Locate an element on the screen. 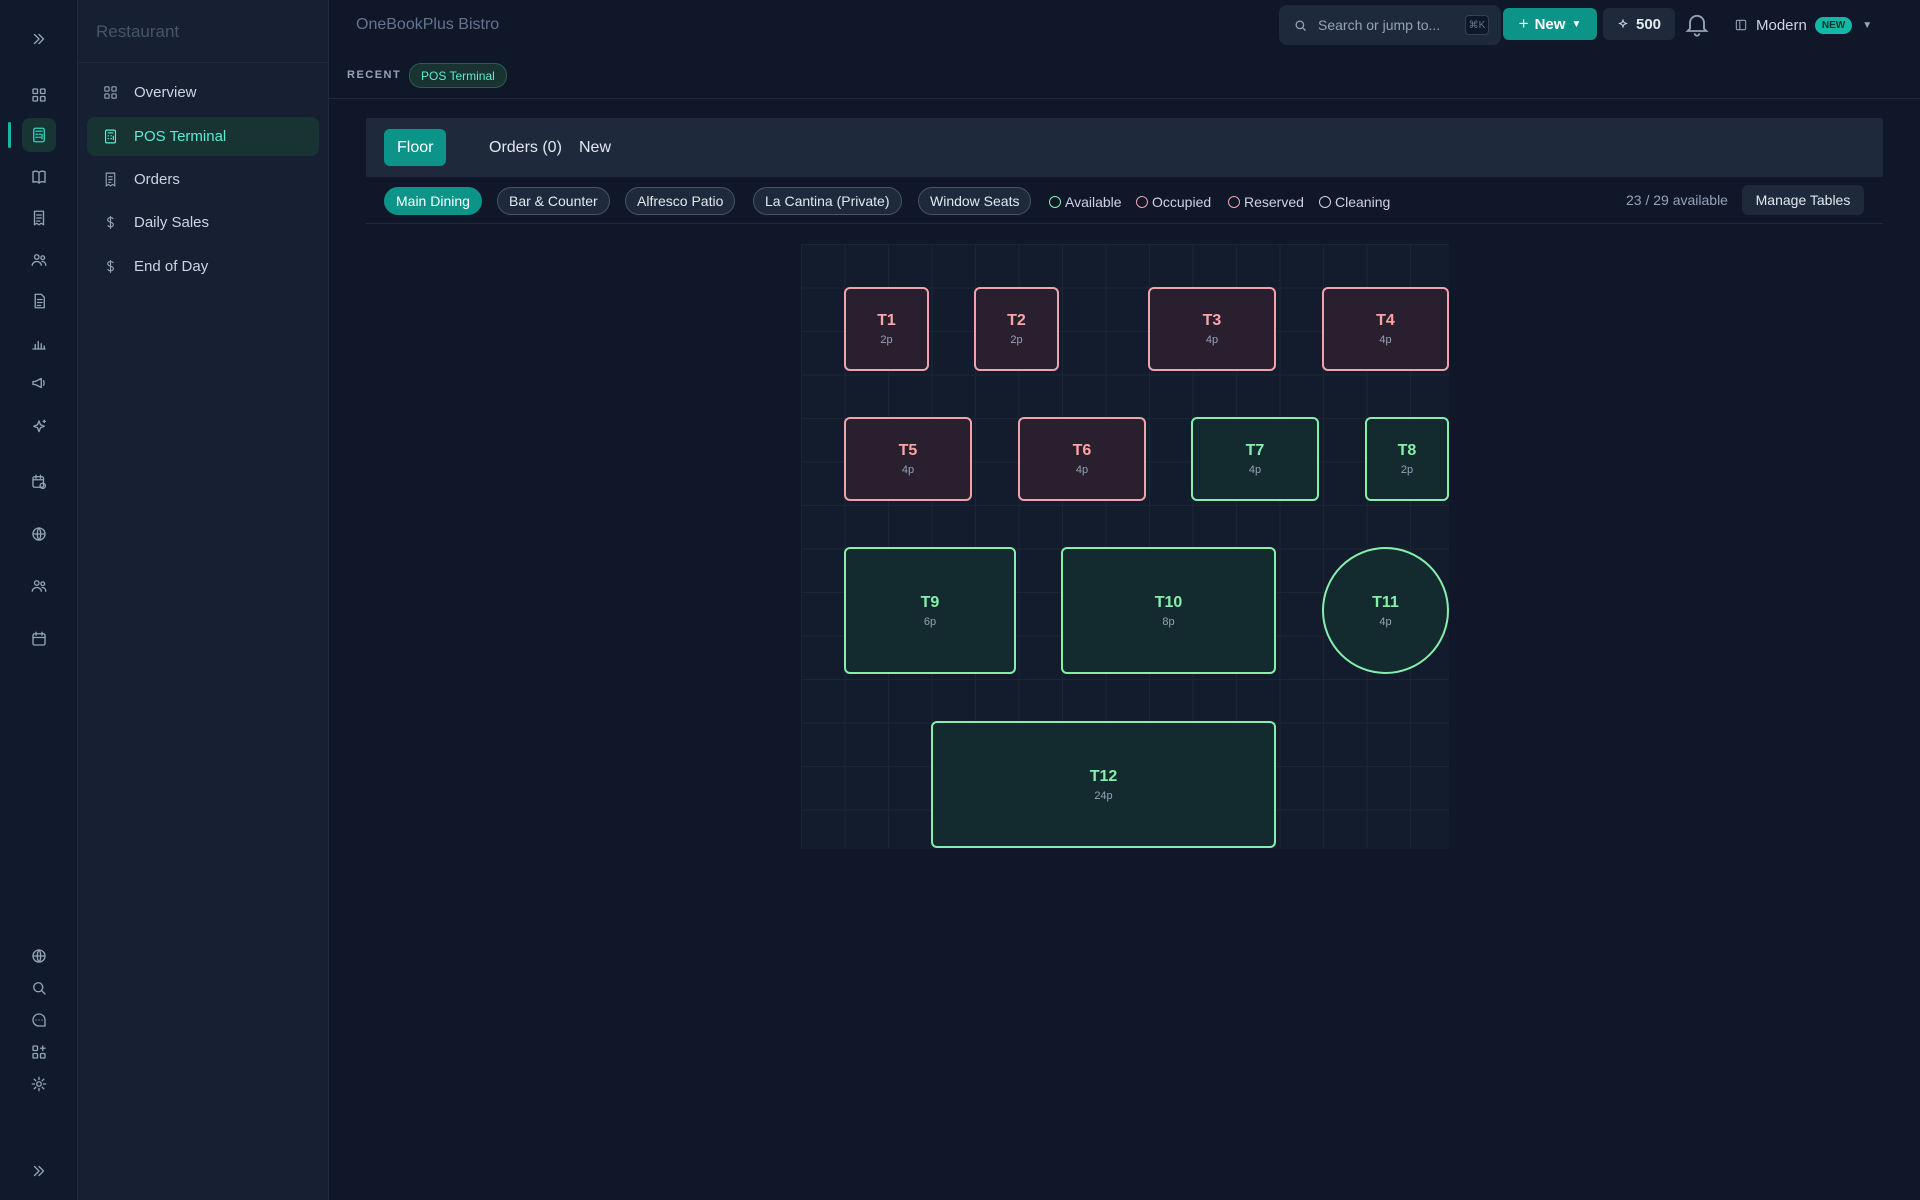  table-name: T3 is located at coordinates (1212, 320).